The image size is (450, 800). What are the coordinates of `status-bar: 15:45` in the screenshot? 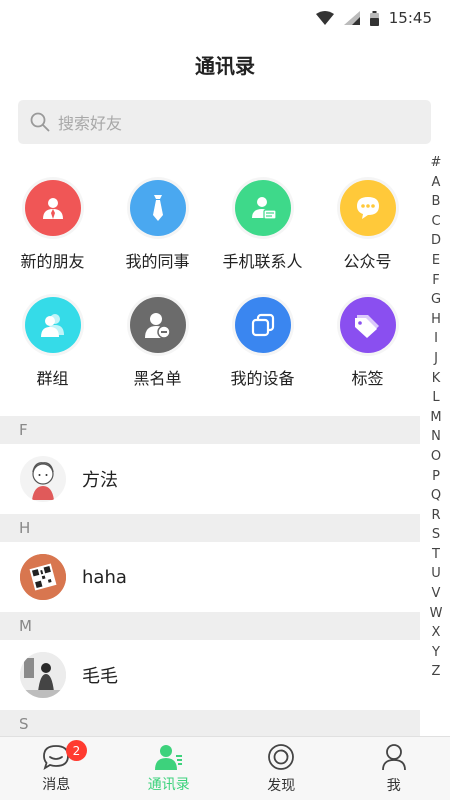 It's located at (225, 18).